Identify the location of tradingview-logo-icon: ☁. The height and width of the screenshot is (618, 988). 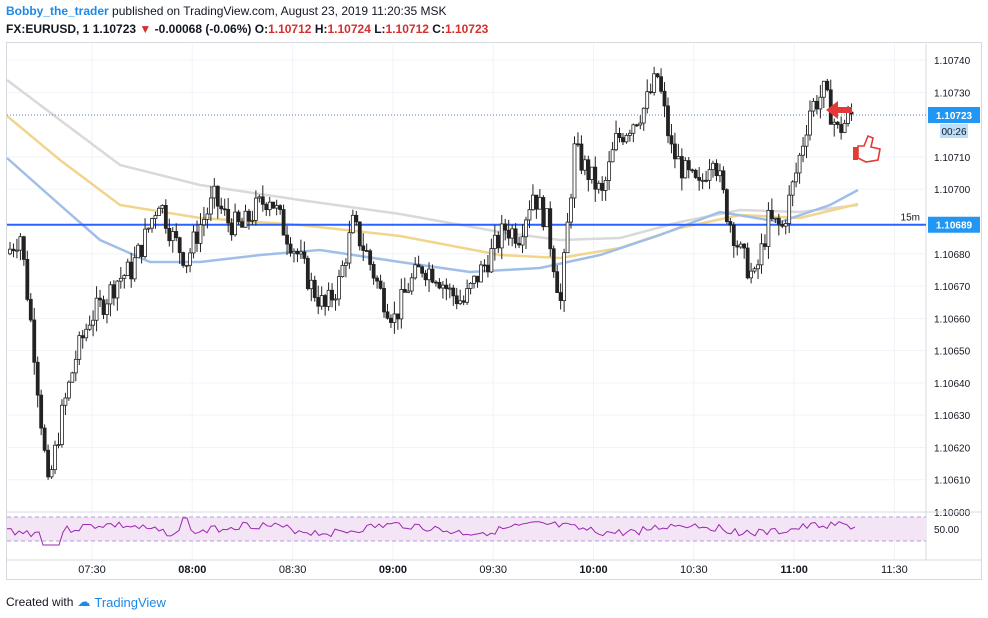
(84, 601).